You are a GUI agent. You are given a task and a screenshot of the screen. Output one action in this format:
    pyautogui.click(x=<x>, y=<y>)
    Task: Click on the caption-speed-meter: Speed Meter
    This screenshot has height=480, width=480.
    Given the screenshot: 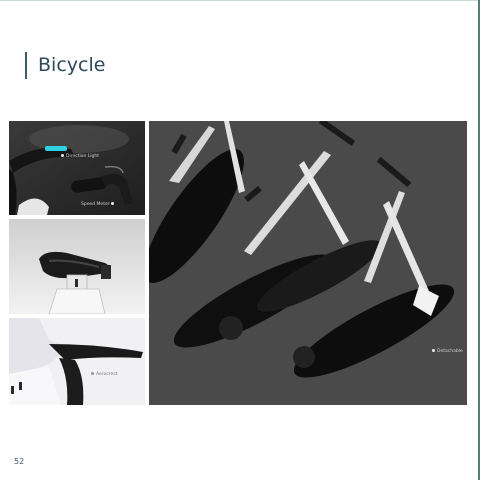 What is the action you would take?
    pyautogui.click(x=98, y=204)
    